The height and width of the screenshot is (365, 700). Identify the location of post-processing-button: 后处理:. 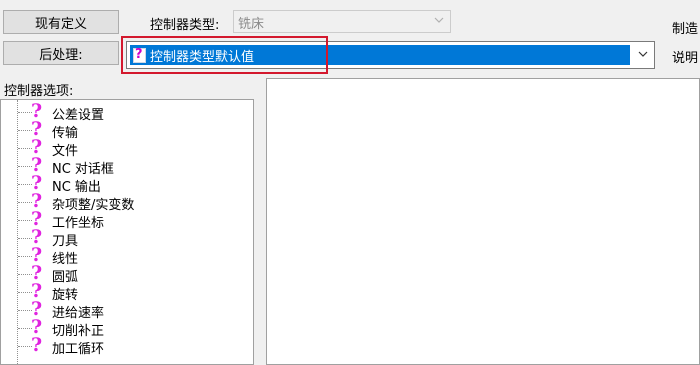
(61, 53).